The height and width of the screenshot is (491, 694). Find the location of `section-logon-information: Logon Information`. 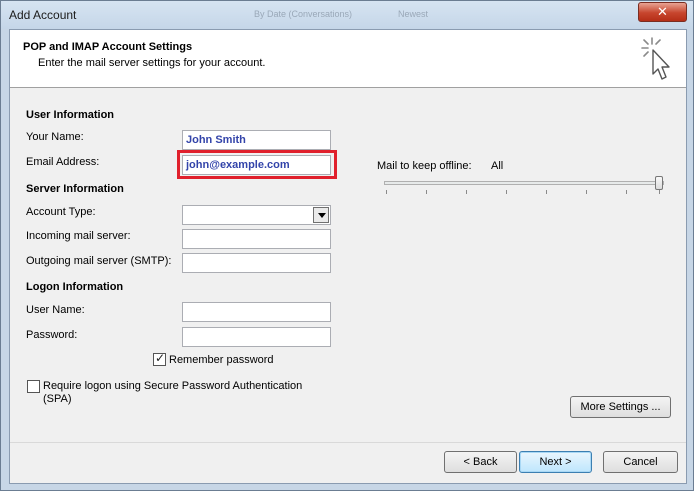

section-logon-information: Logon Information is located at coordinates (75, 287).